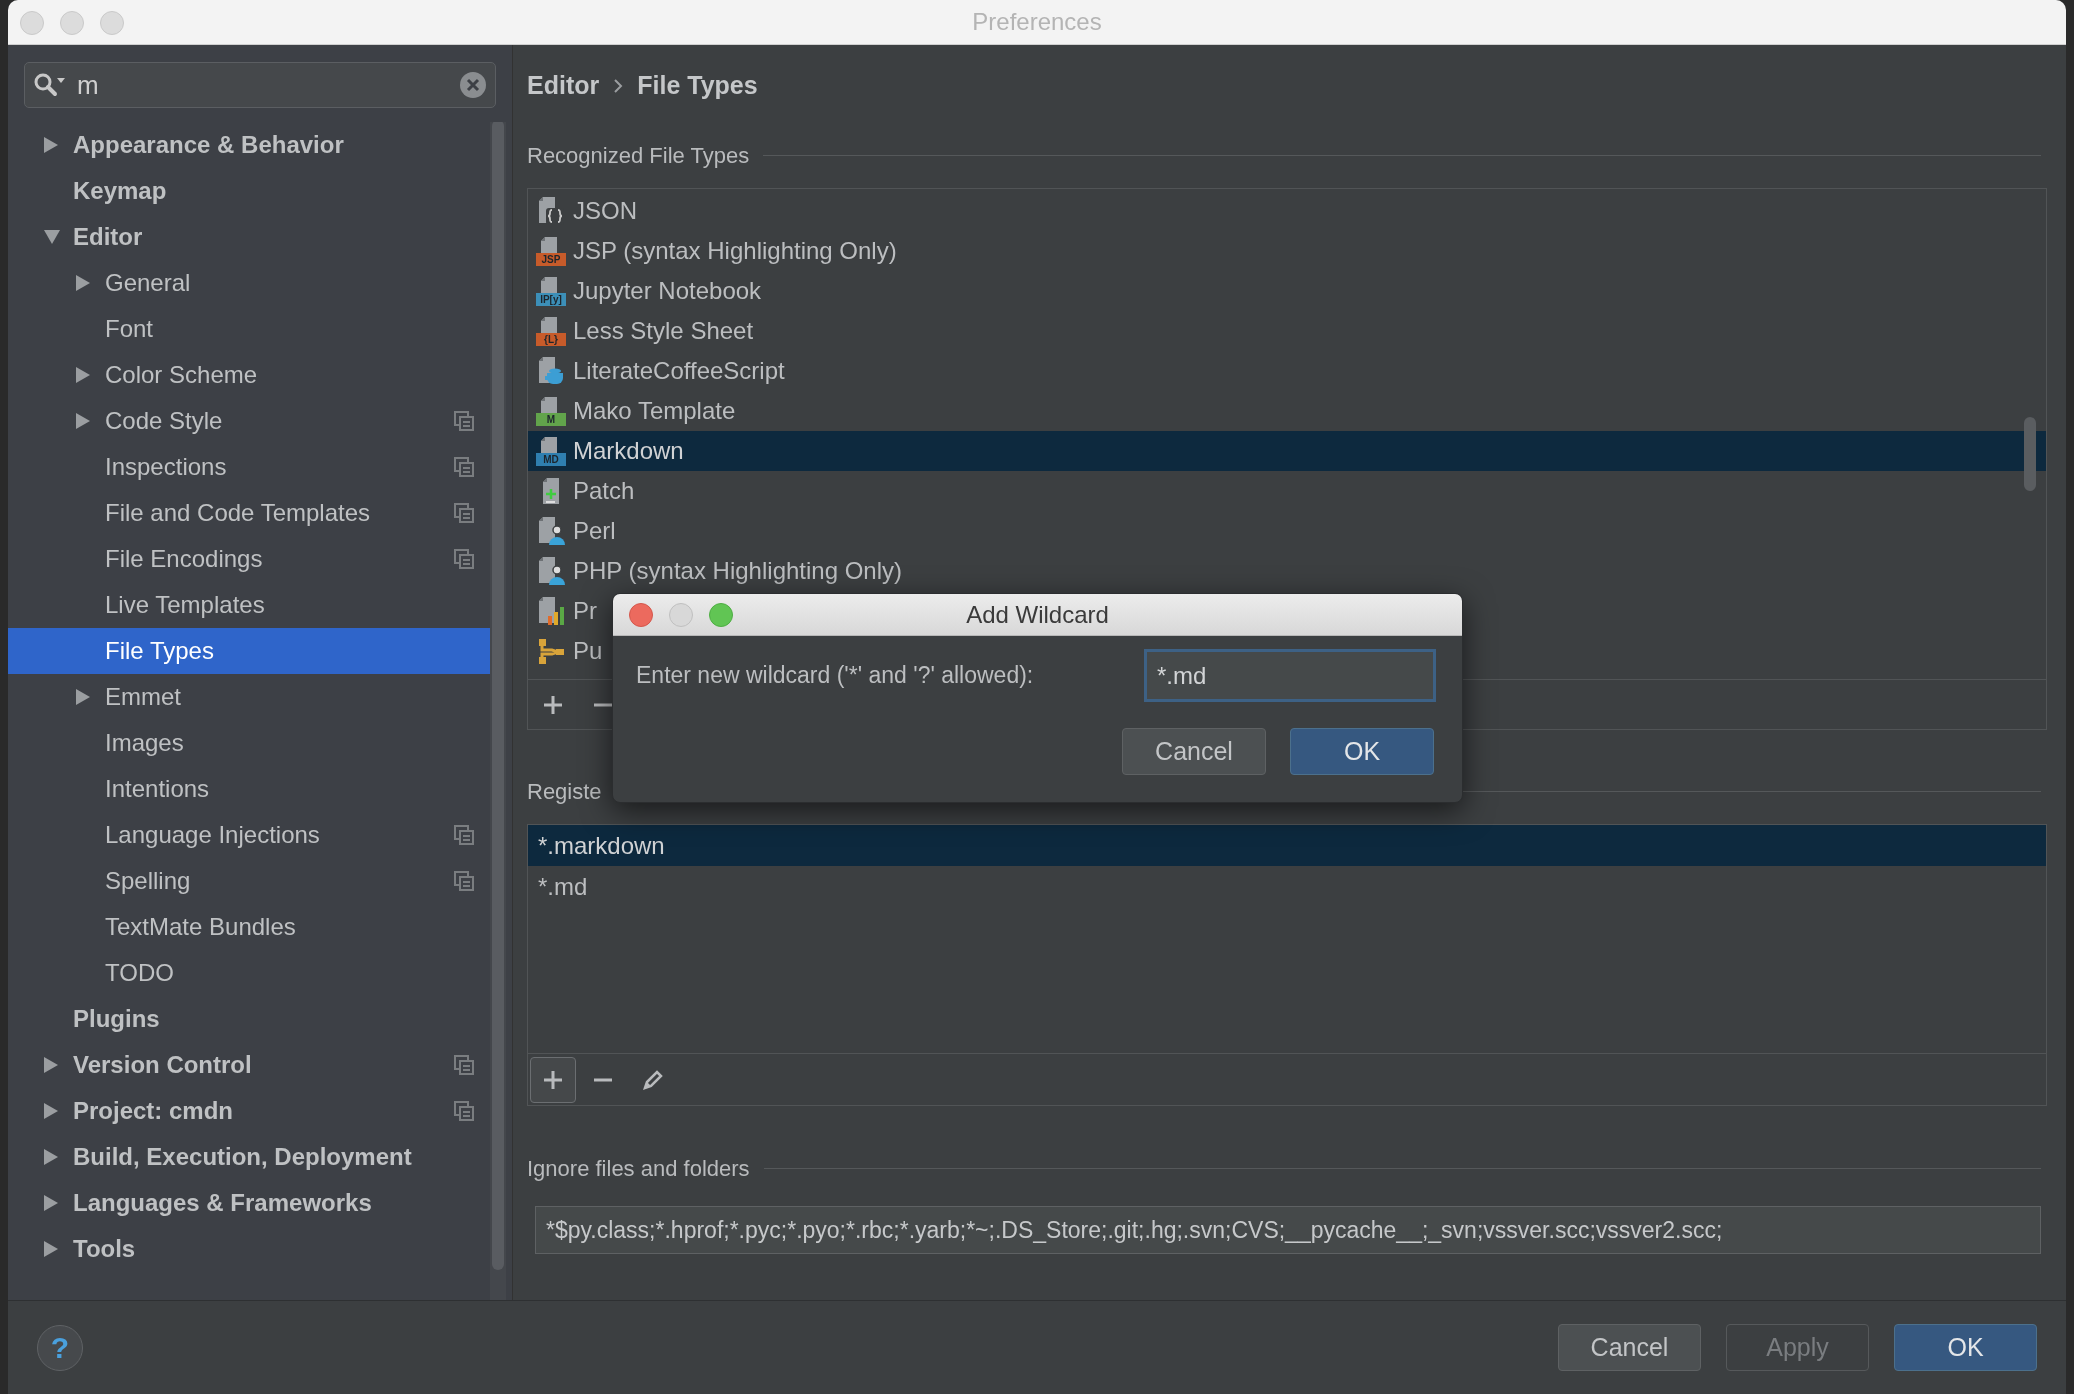 The height and width of the screenshot is (1394, 2074). Describe the element at coordinates (551, 299) in the screenshot. I see `file-type-label: IP[y]` at that location.